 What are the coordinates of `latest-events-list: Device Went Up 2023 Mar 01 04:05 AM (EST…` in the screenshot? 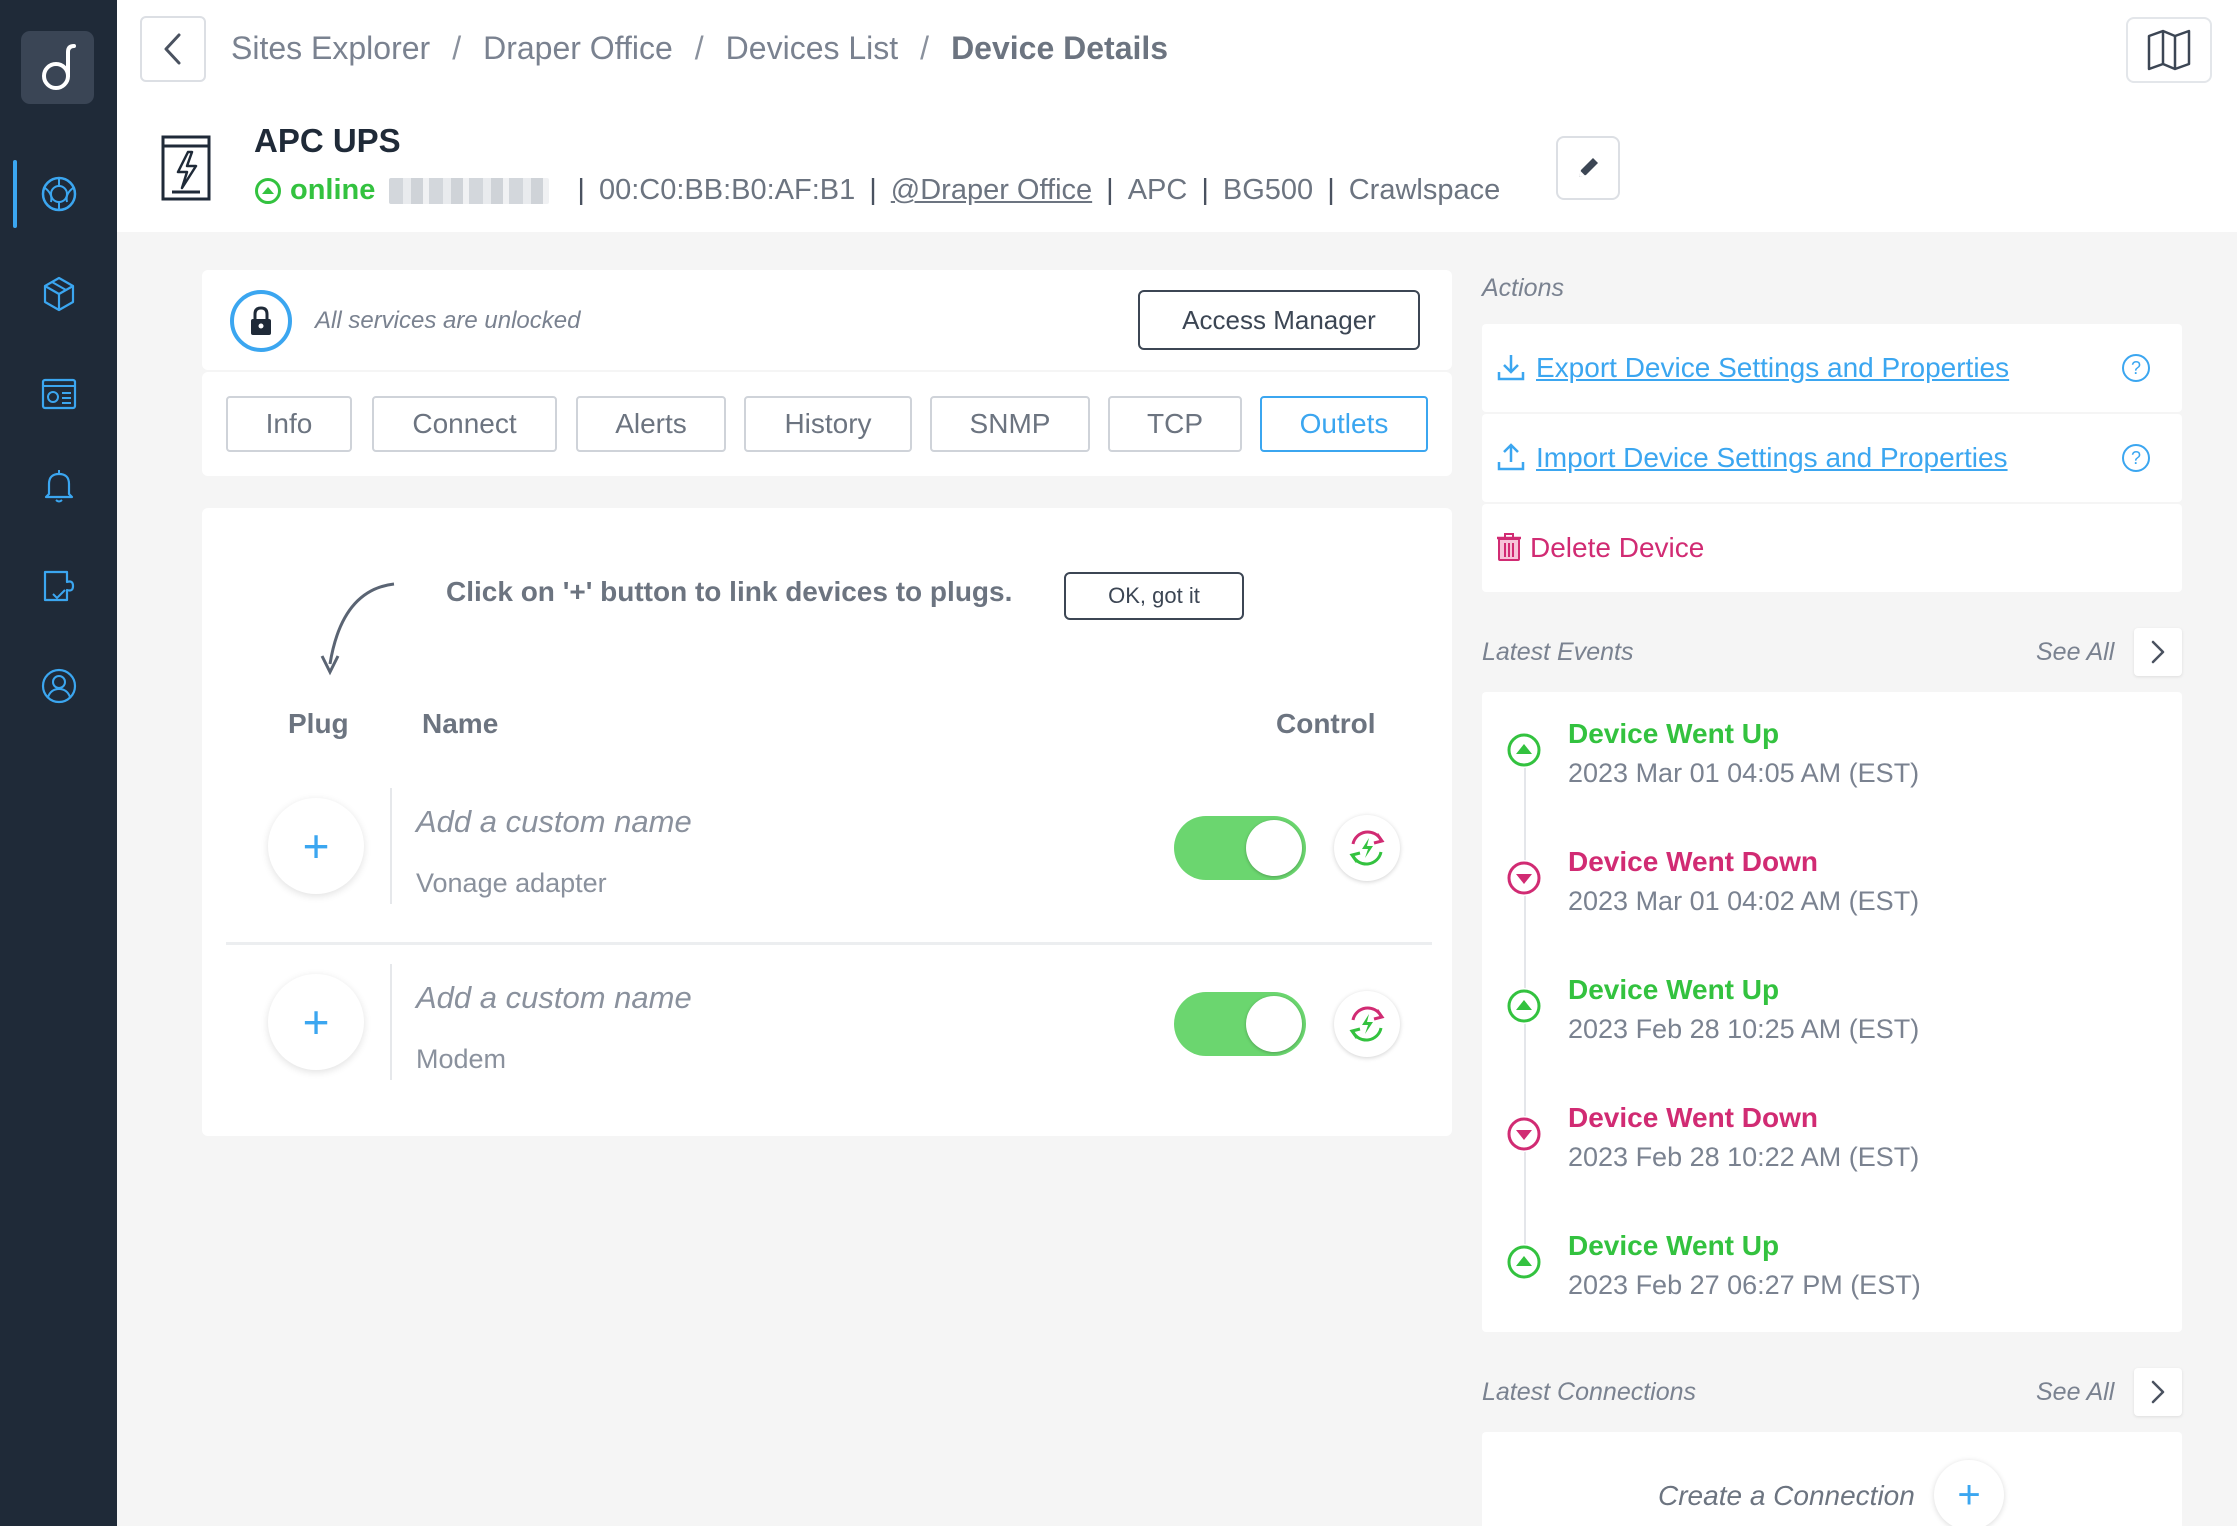 It's located at (1832, 1012).